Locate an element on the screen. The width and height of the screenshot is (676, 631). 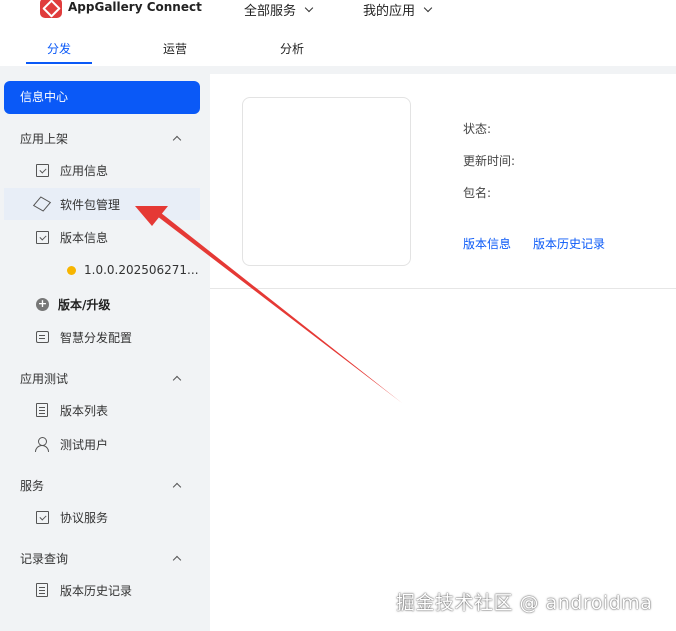
sidebar-item-label: 应用信息 is located at coordinates (84, 170).